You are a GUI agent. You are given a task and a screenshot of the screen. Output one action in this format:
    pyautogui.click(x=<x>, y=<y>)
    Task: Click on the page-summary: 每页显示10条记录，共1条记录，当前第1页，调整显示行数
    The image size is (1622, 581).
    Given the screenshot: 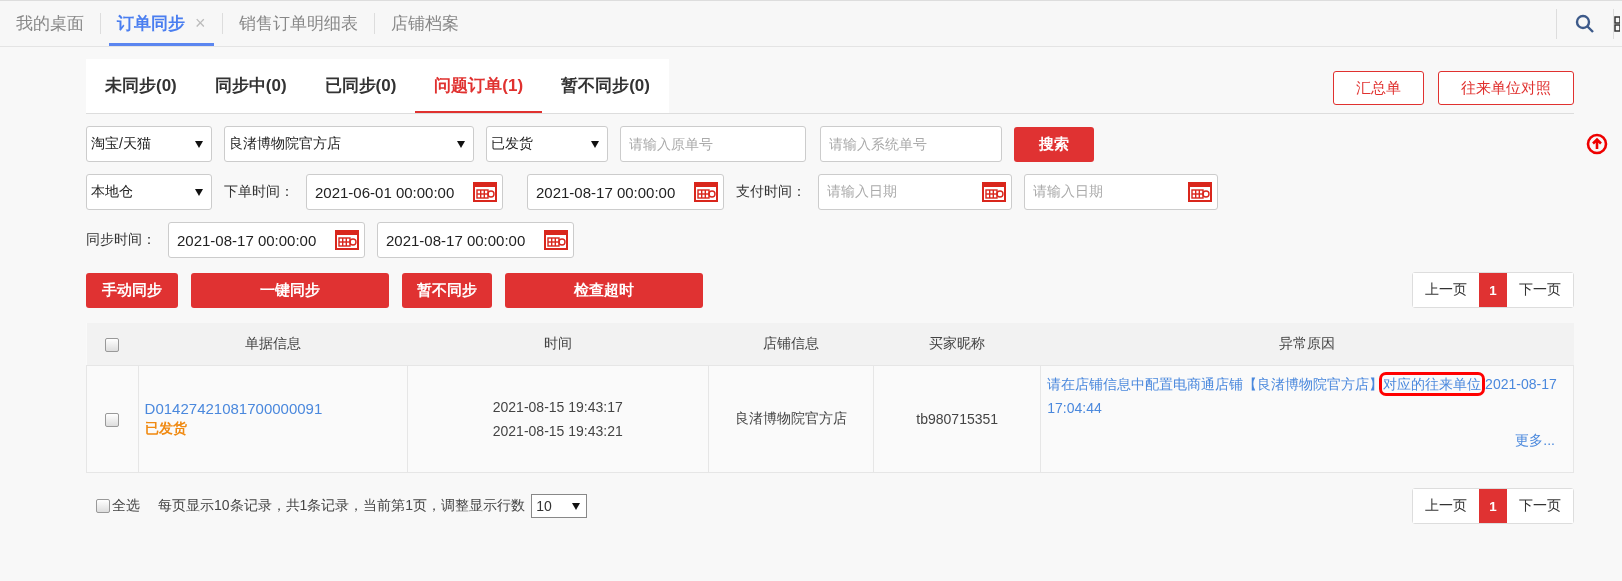 What is the action you would take?
    pyautogui.click(x=342, y=506)
    